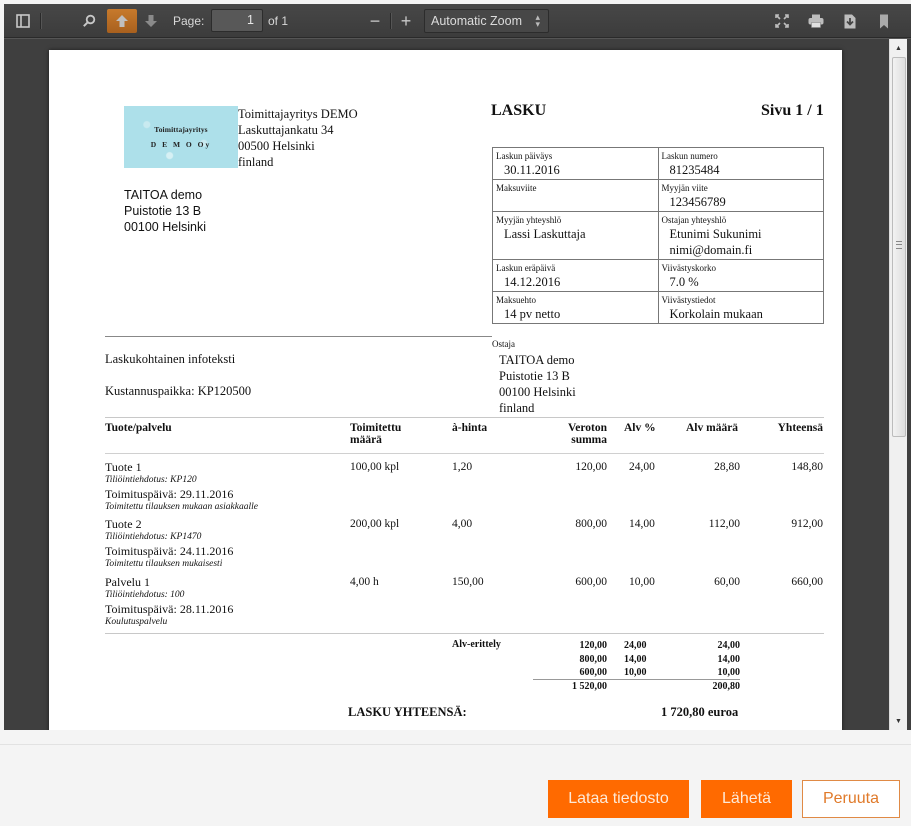 This screenshot has width=911, height=826. I want to click on item-note: Toimitettu tilauksen mukaisesti, so click(164, 564).